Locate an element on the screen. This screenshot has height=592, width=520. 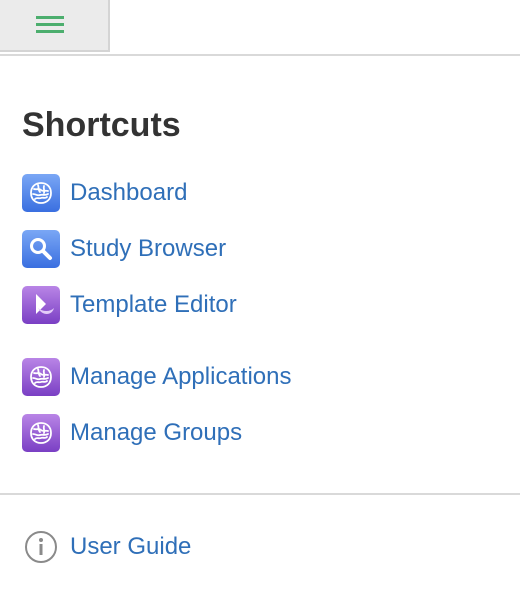
user-guide-link: User Guide is located at coordinates (107, 547).